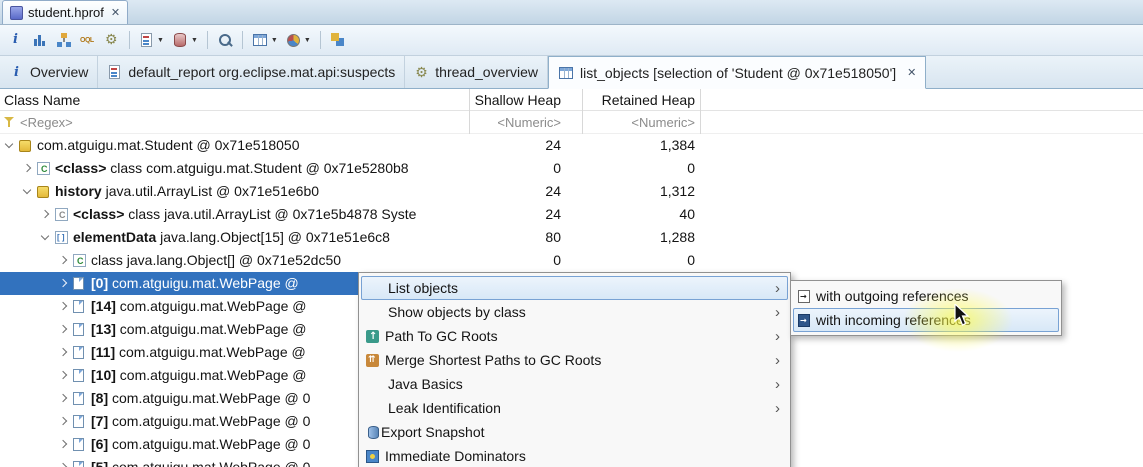 This screenshot has height=467, width=1143. I want to click on grouping-button: ▼, so click(265, 40).